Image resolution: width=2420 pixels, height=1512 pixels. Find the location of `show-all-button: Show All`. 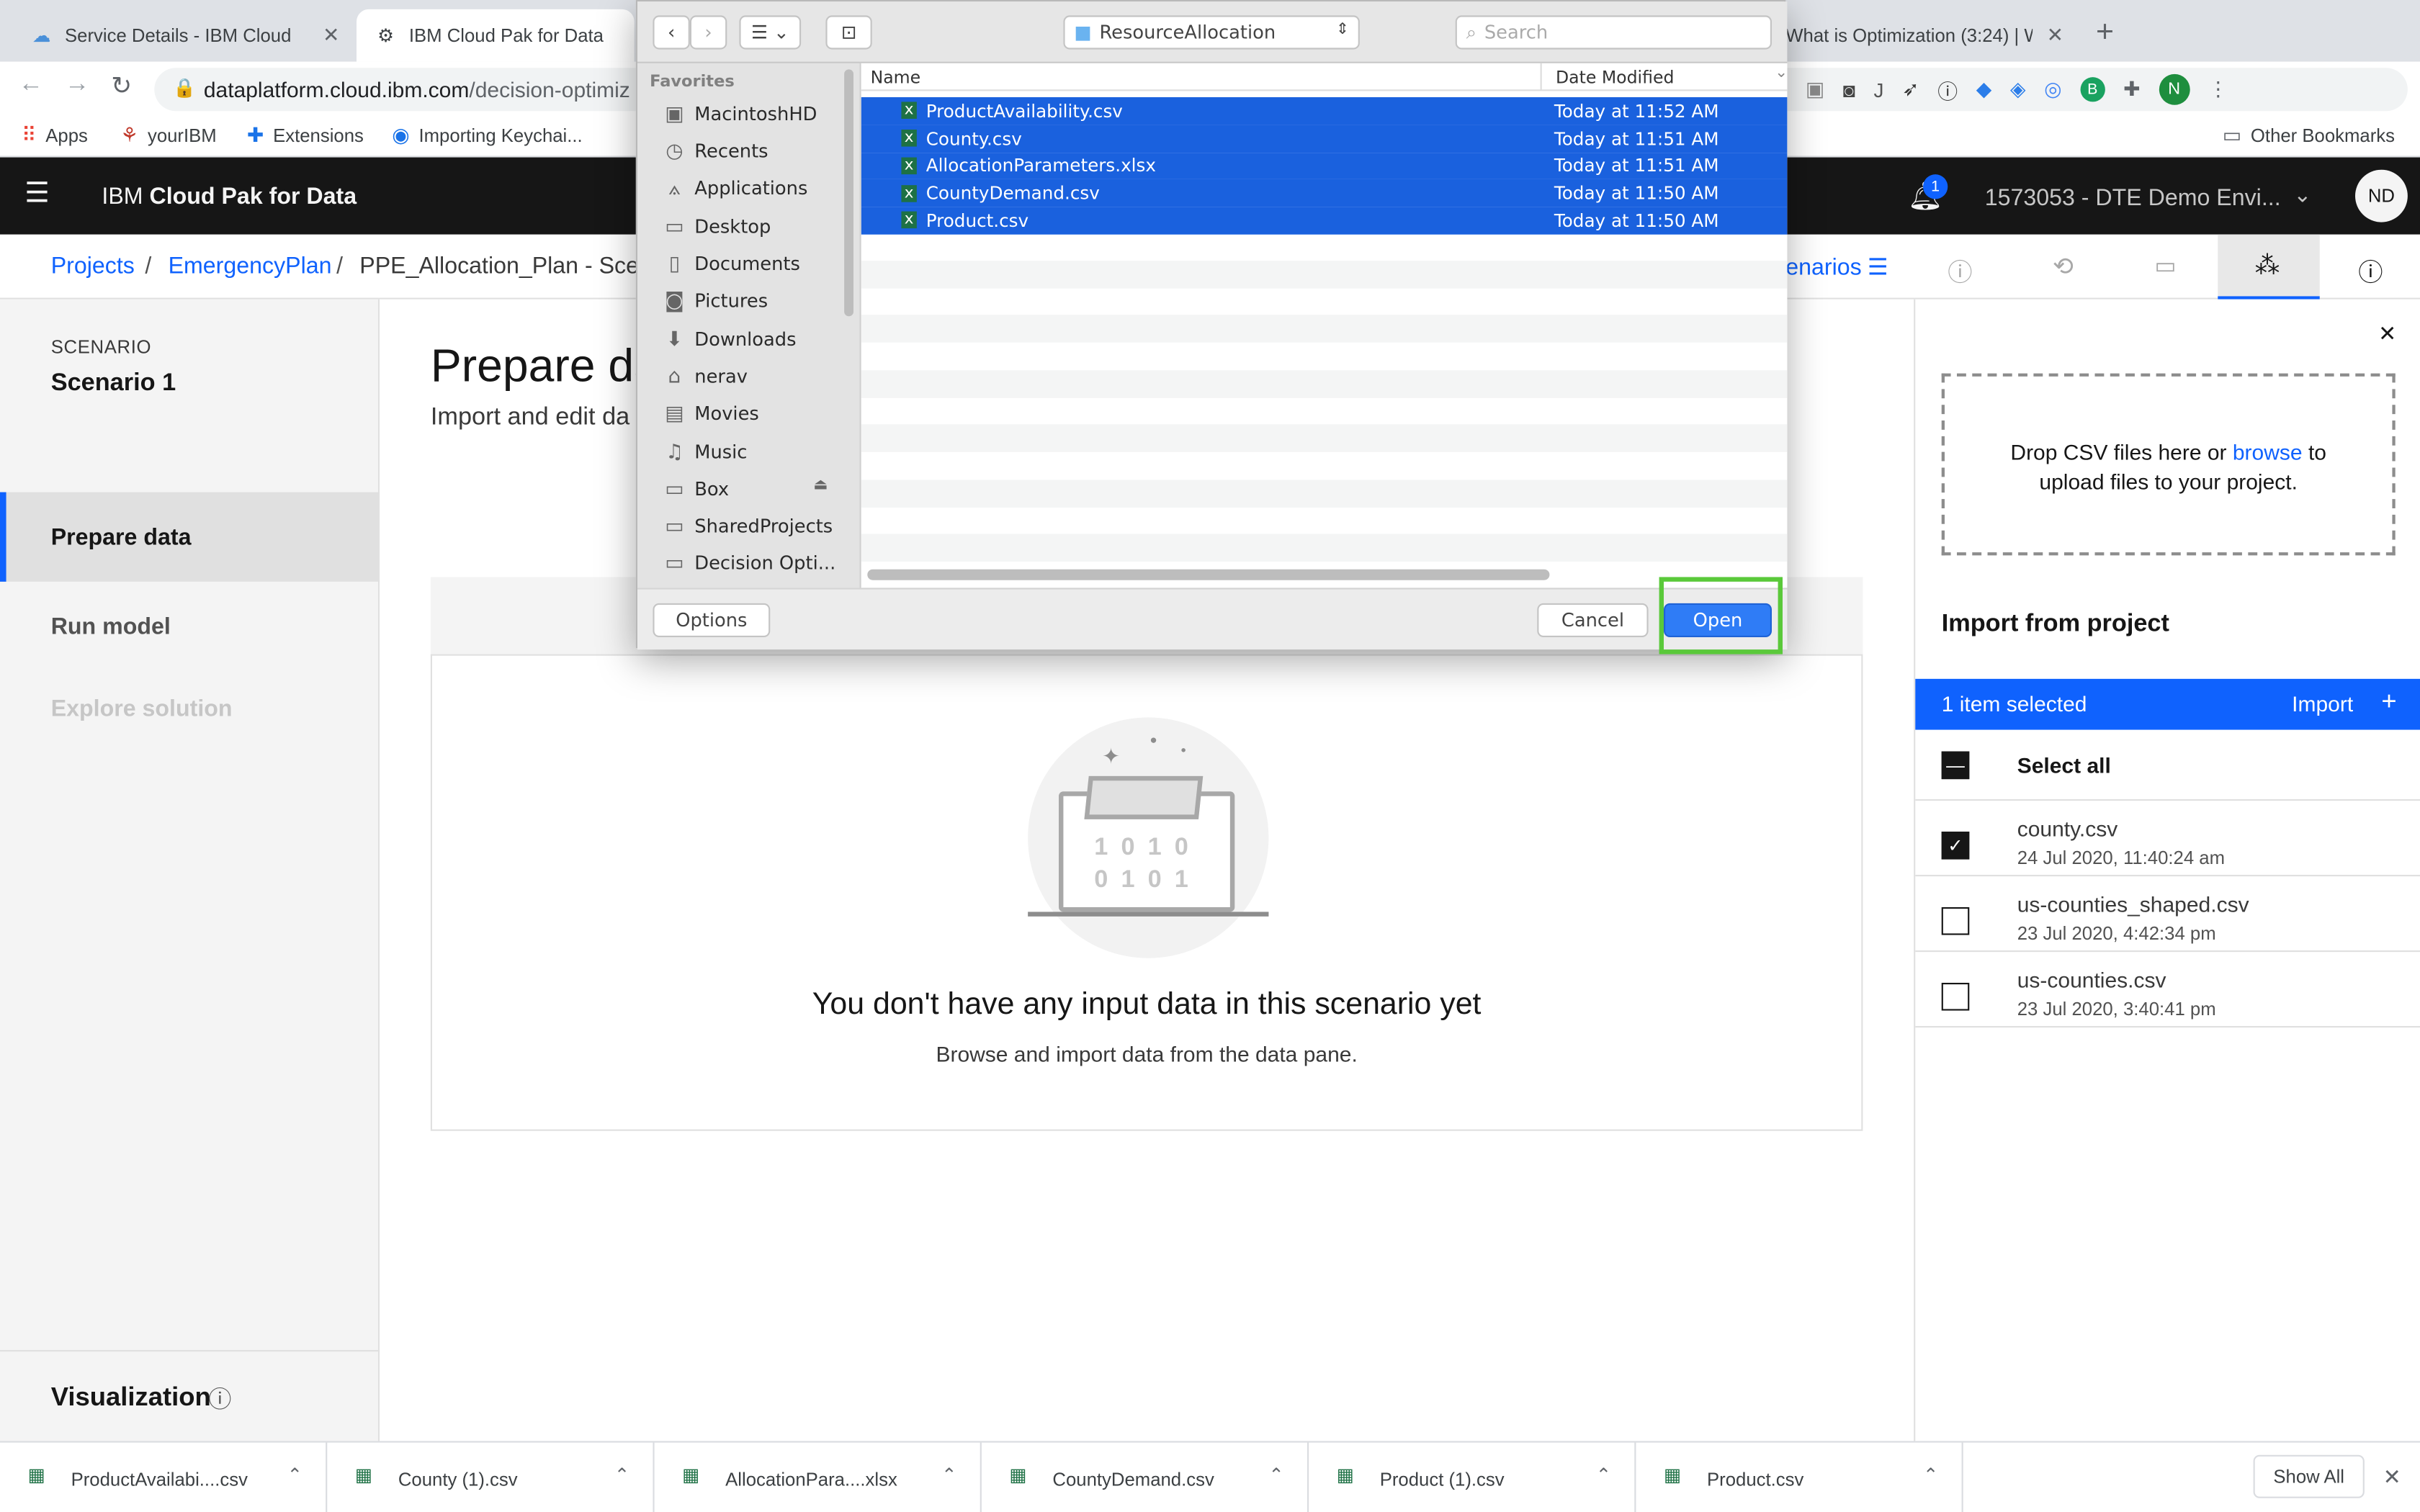

show-all-button: Show All is located at coordinates (2309, 1476).